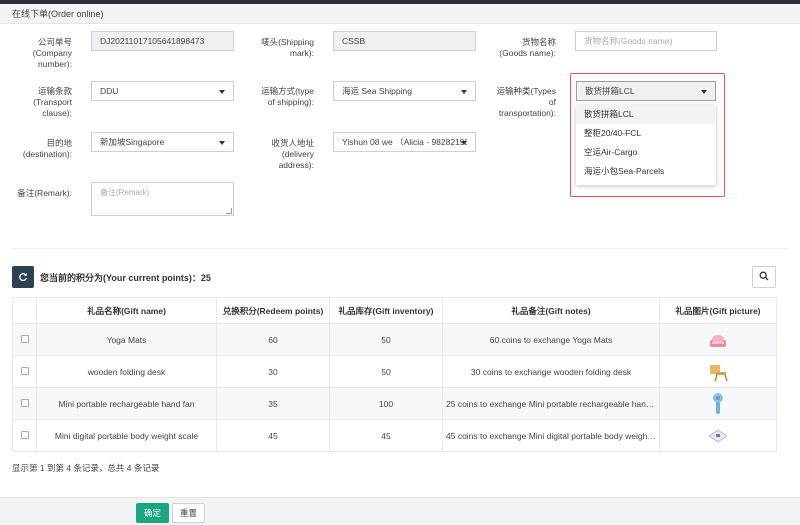  Describe the element at coordinates (126, 403) in the screenshot. I see `gift-name-cell: Mini portable rechargeable hand fan` at that location.